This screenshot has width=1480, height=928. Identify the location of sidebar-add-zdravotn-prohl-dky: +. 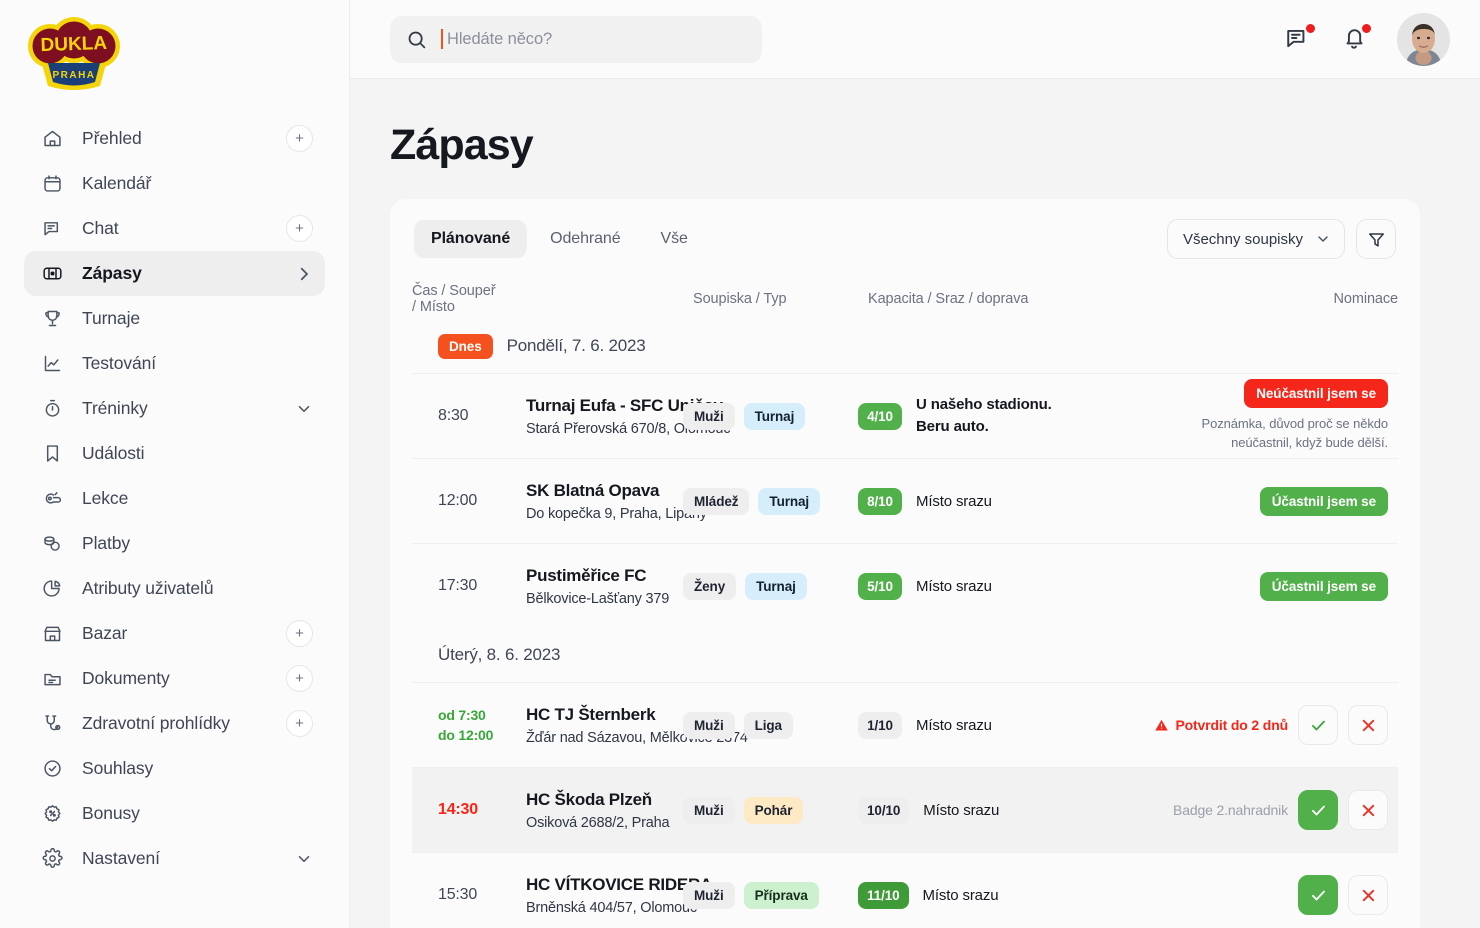
(299, 723).